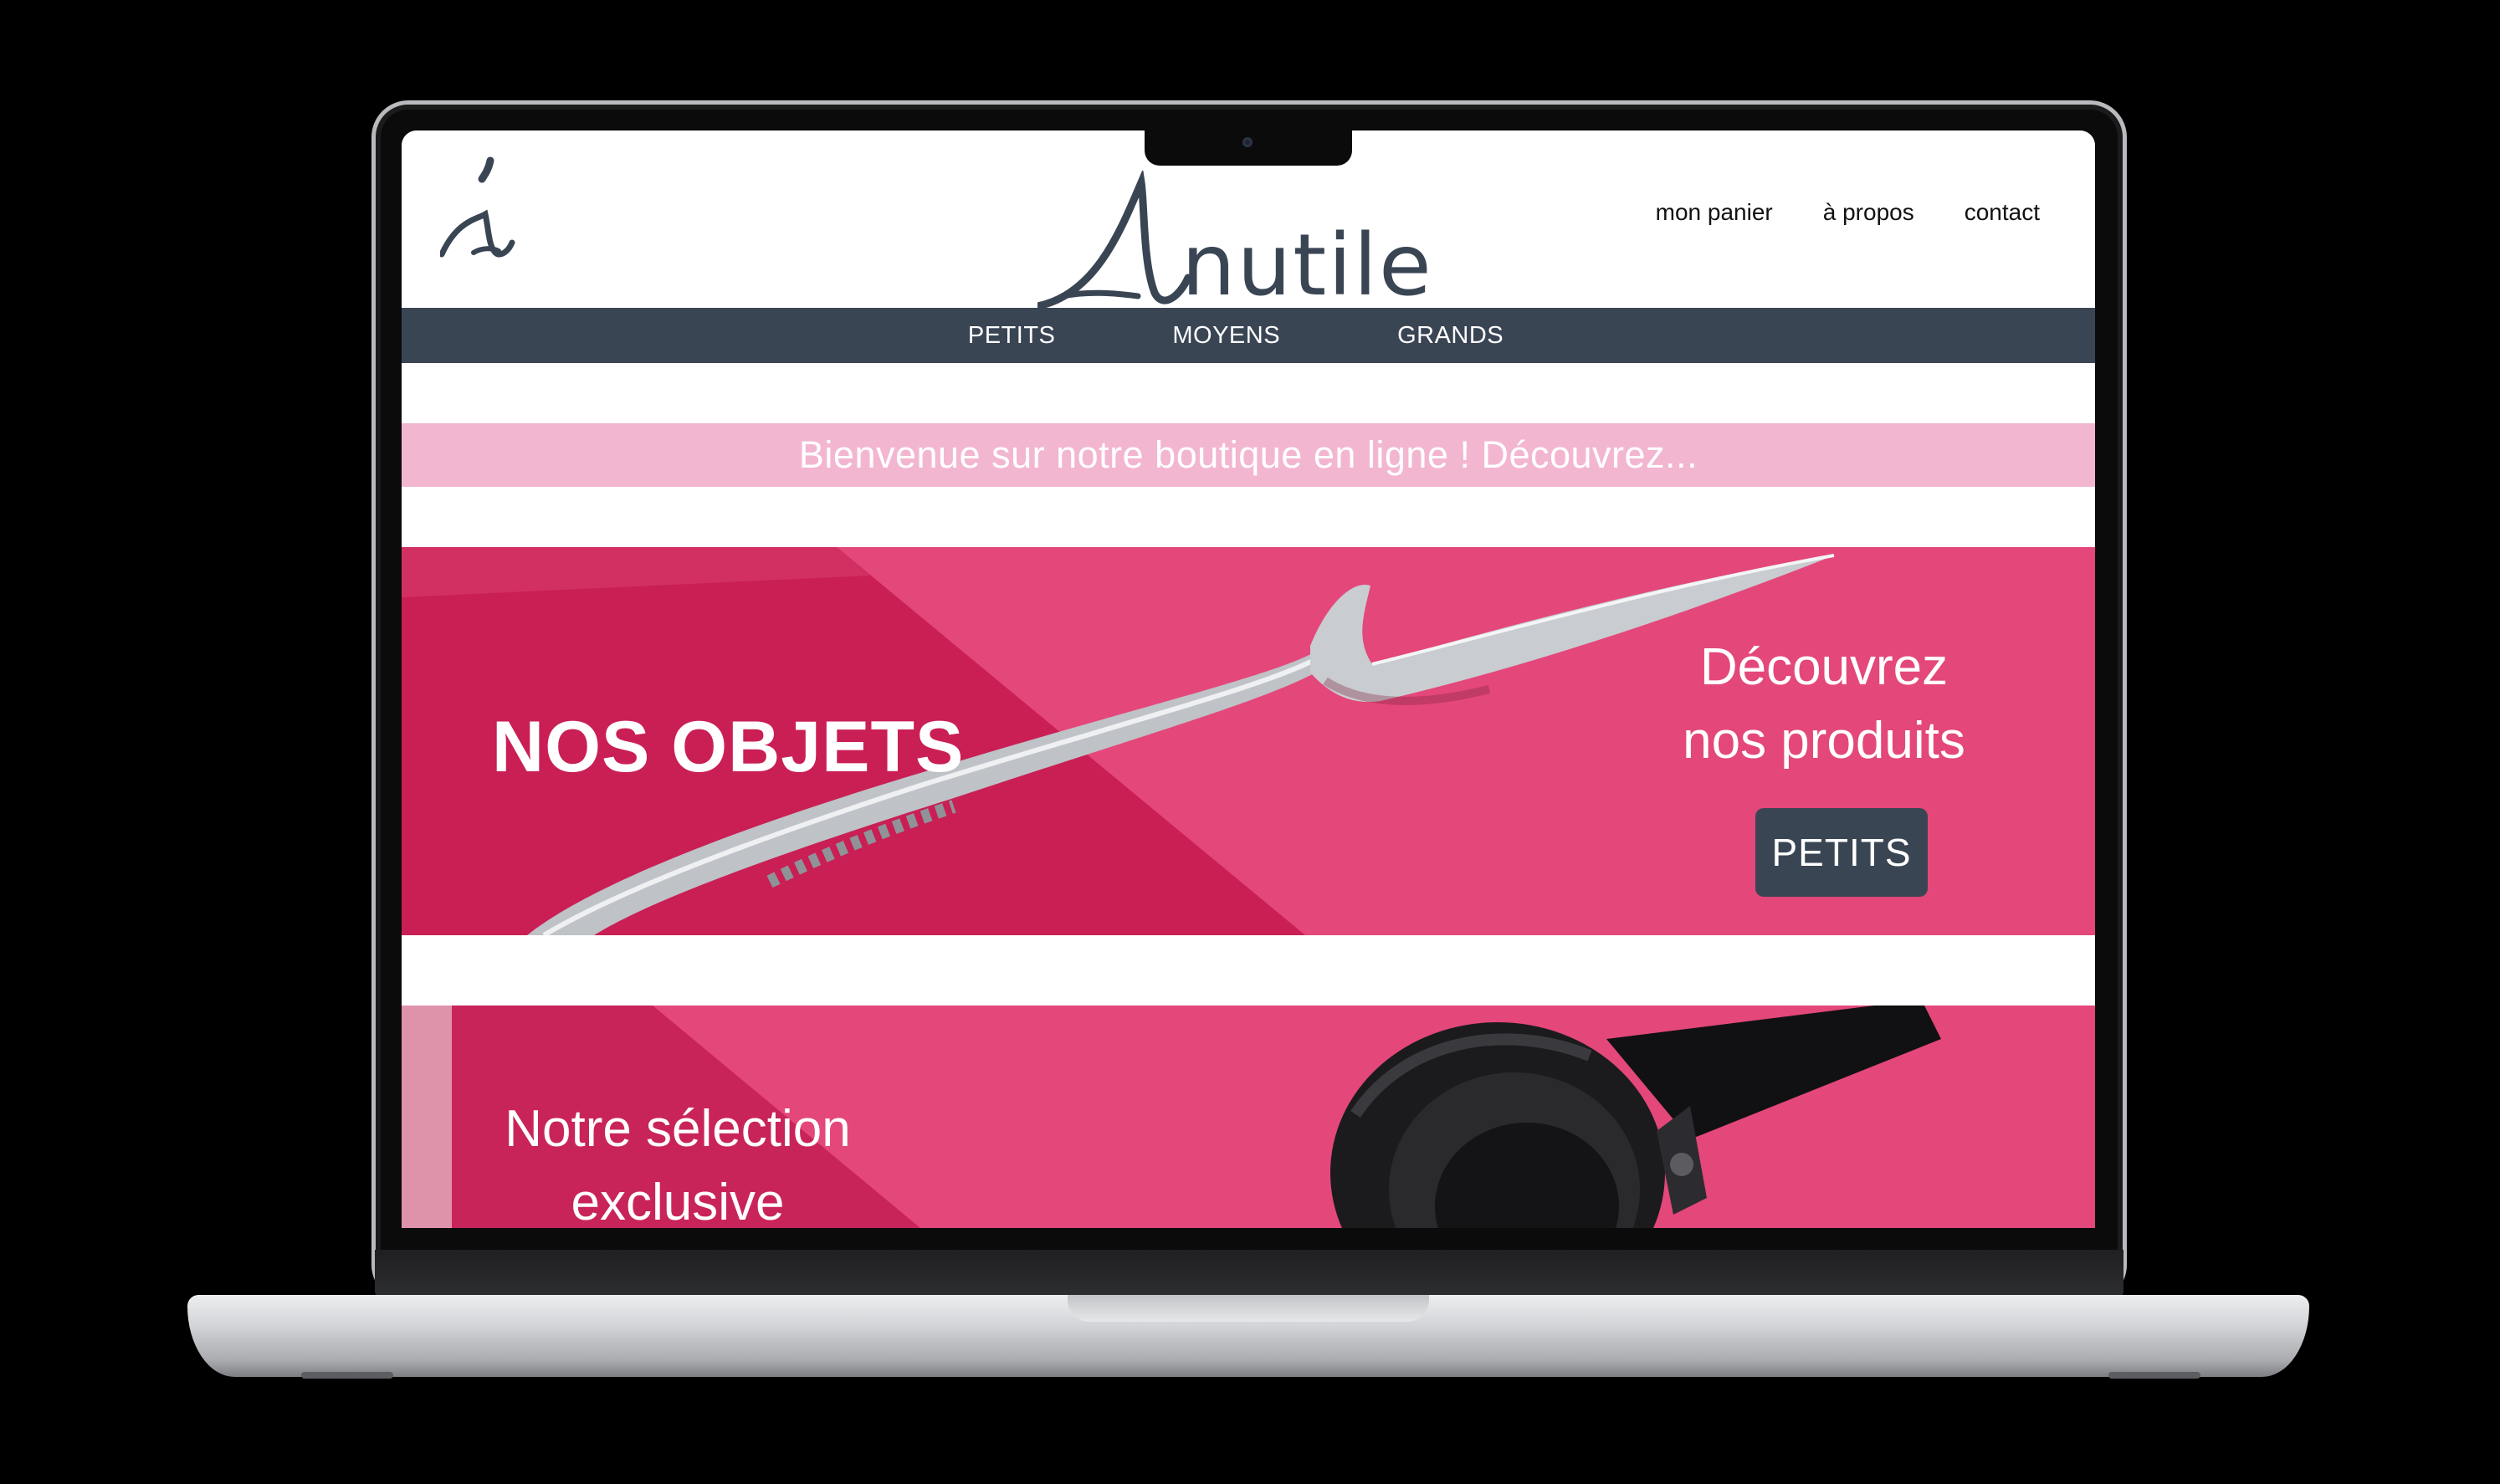 This screenshot has width=2500, height=1484. I want to click on category-nav: PETITS MOYENS GRANDS, so click(1248, 335).